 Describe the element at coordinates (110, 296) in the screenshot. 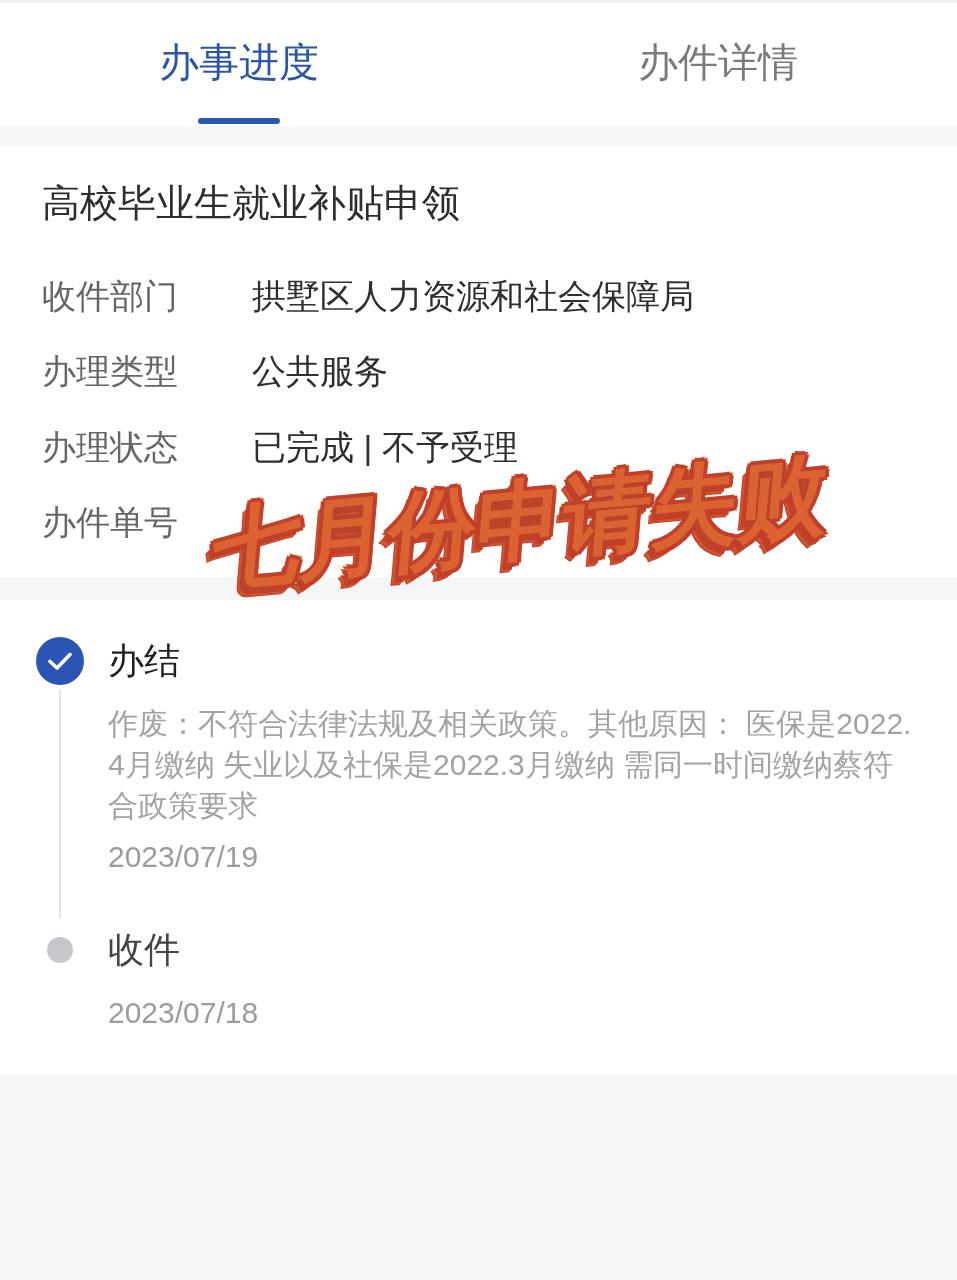

I see `field-label: 收件部门` at that location.